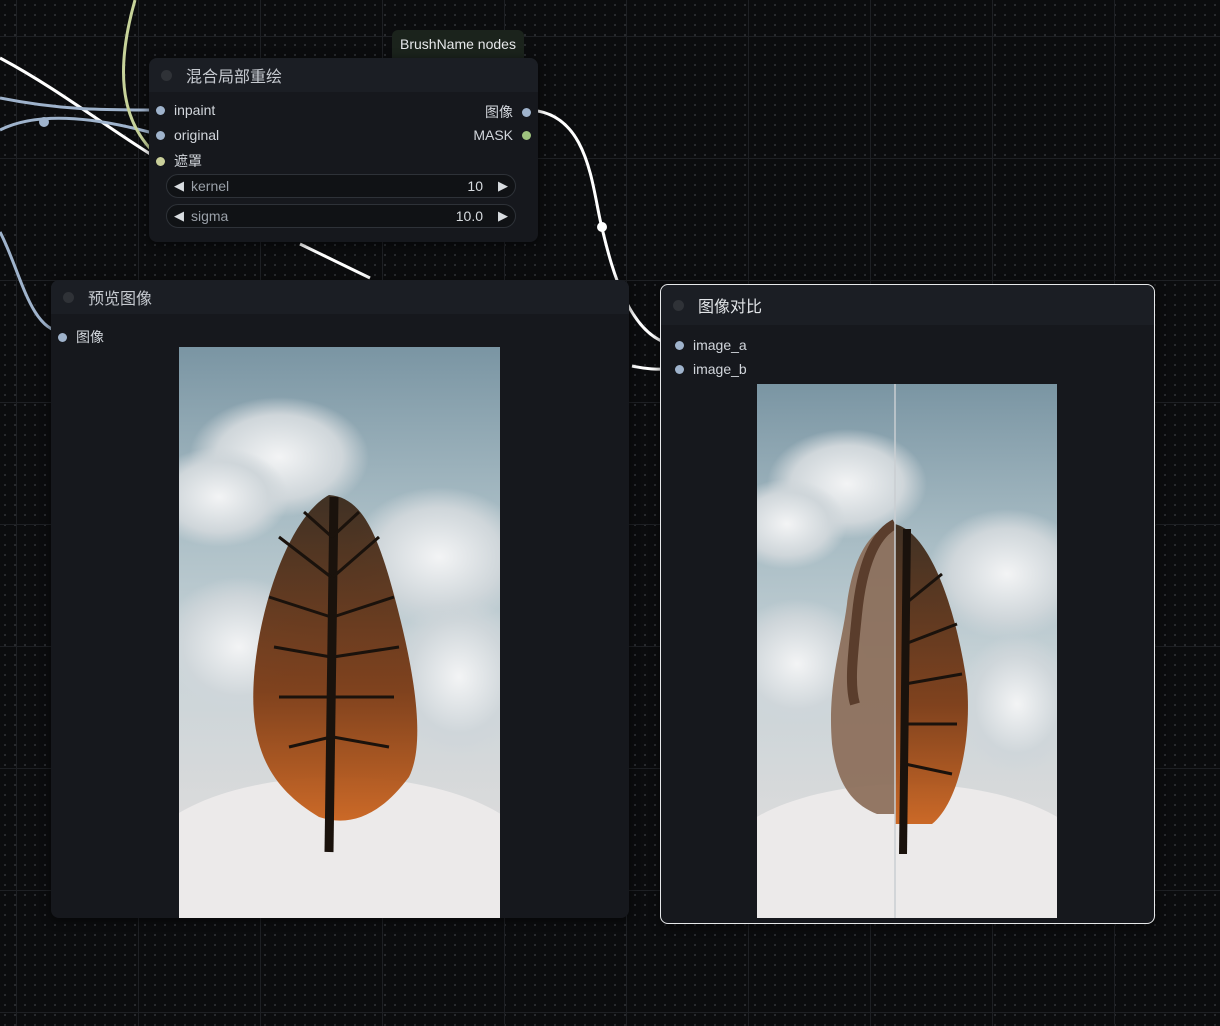  I want to click on node-badge: BrushName nodes, so click(458, 44).